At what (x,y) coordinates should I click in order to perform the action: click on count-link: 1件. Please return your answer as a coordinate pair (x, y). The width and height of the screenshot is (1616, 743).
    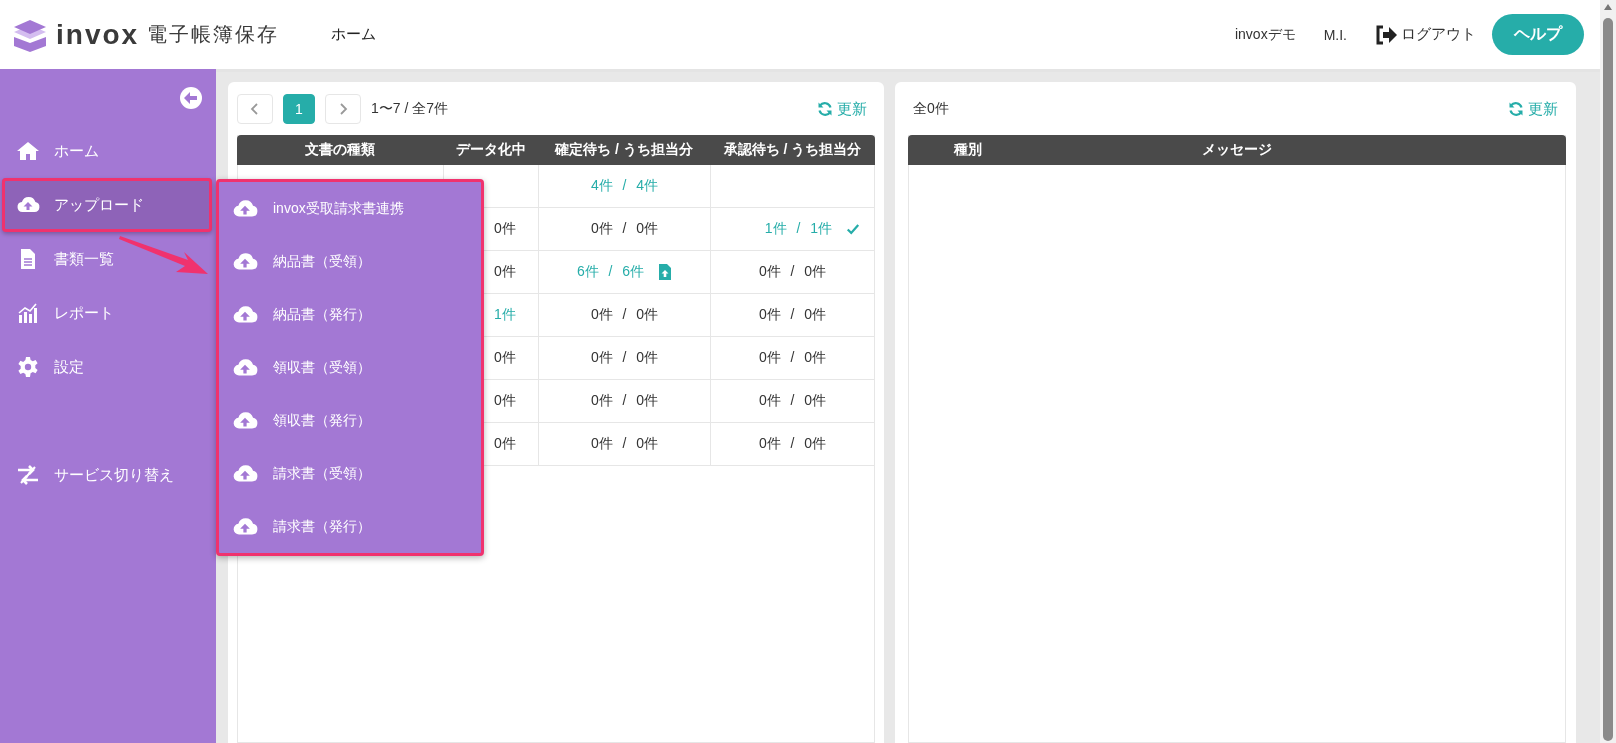
    Looking at the image, I should click on (505, 315).